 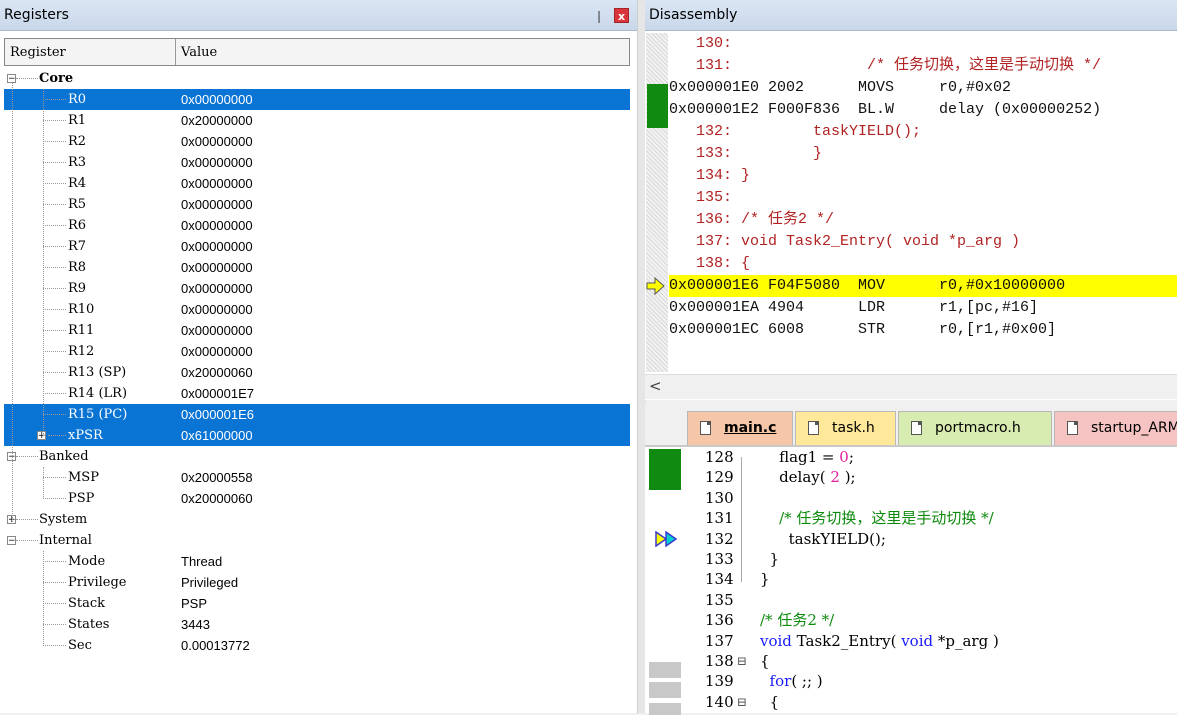 What do you see at coordinates (317, 582) in the screenshot?
I see `register-row: Privilege Privileged` at bounding box center [317, 582].